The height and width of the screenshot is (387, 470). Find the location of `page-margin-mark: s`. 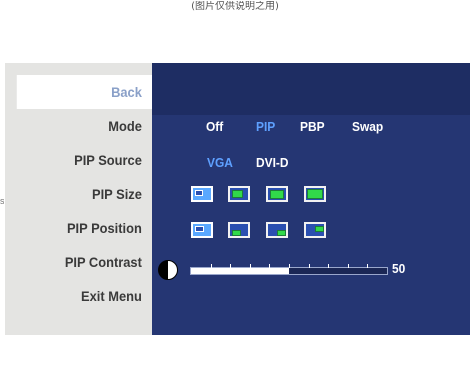

page-margin-mark: s is located at coordinates (2, 201).